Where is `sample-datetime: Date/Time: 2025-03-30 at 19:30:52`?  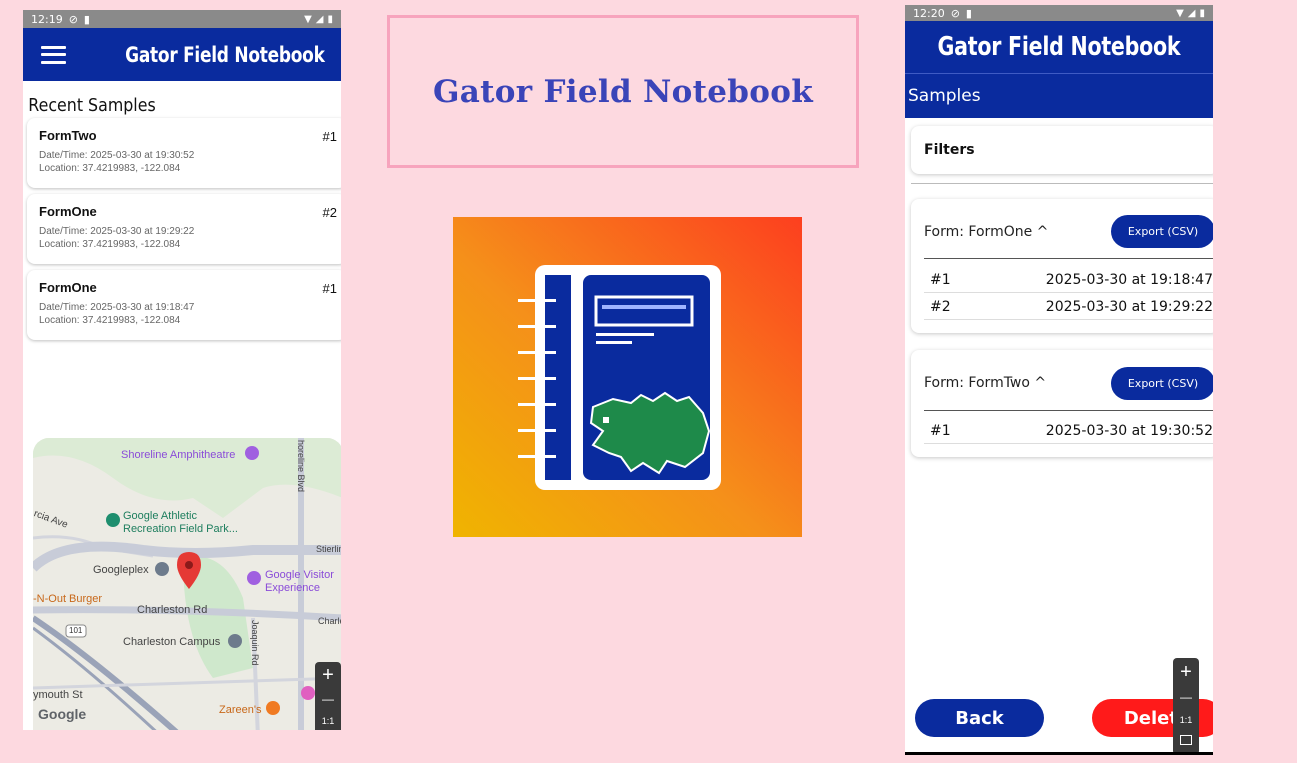 sample-datetime: Date/Time: 2025-03-30 at 19:30:52 is located at coordinates (117, 155).